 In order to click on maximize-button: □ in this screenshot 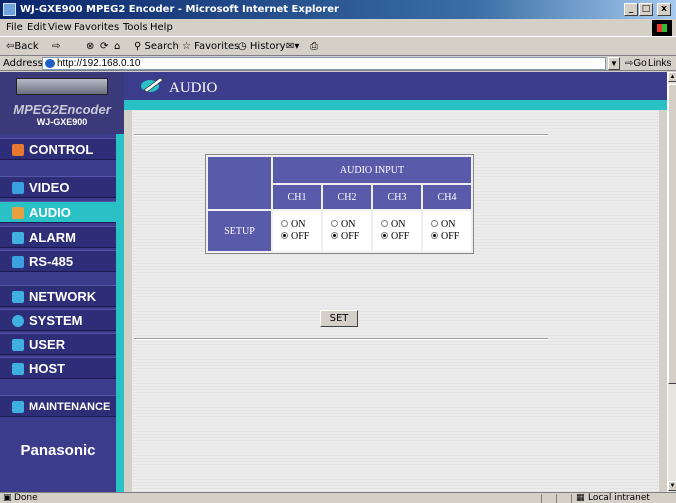, I will do `click(646, 9)`.